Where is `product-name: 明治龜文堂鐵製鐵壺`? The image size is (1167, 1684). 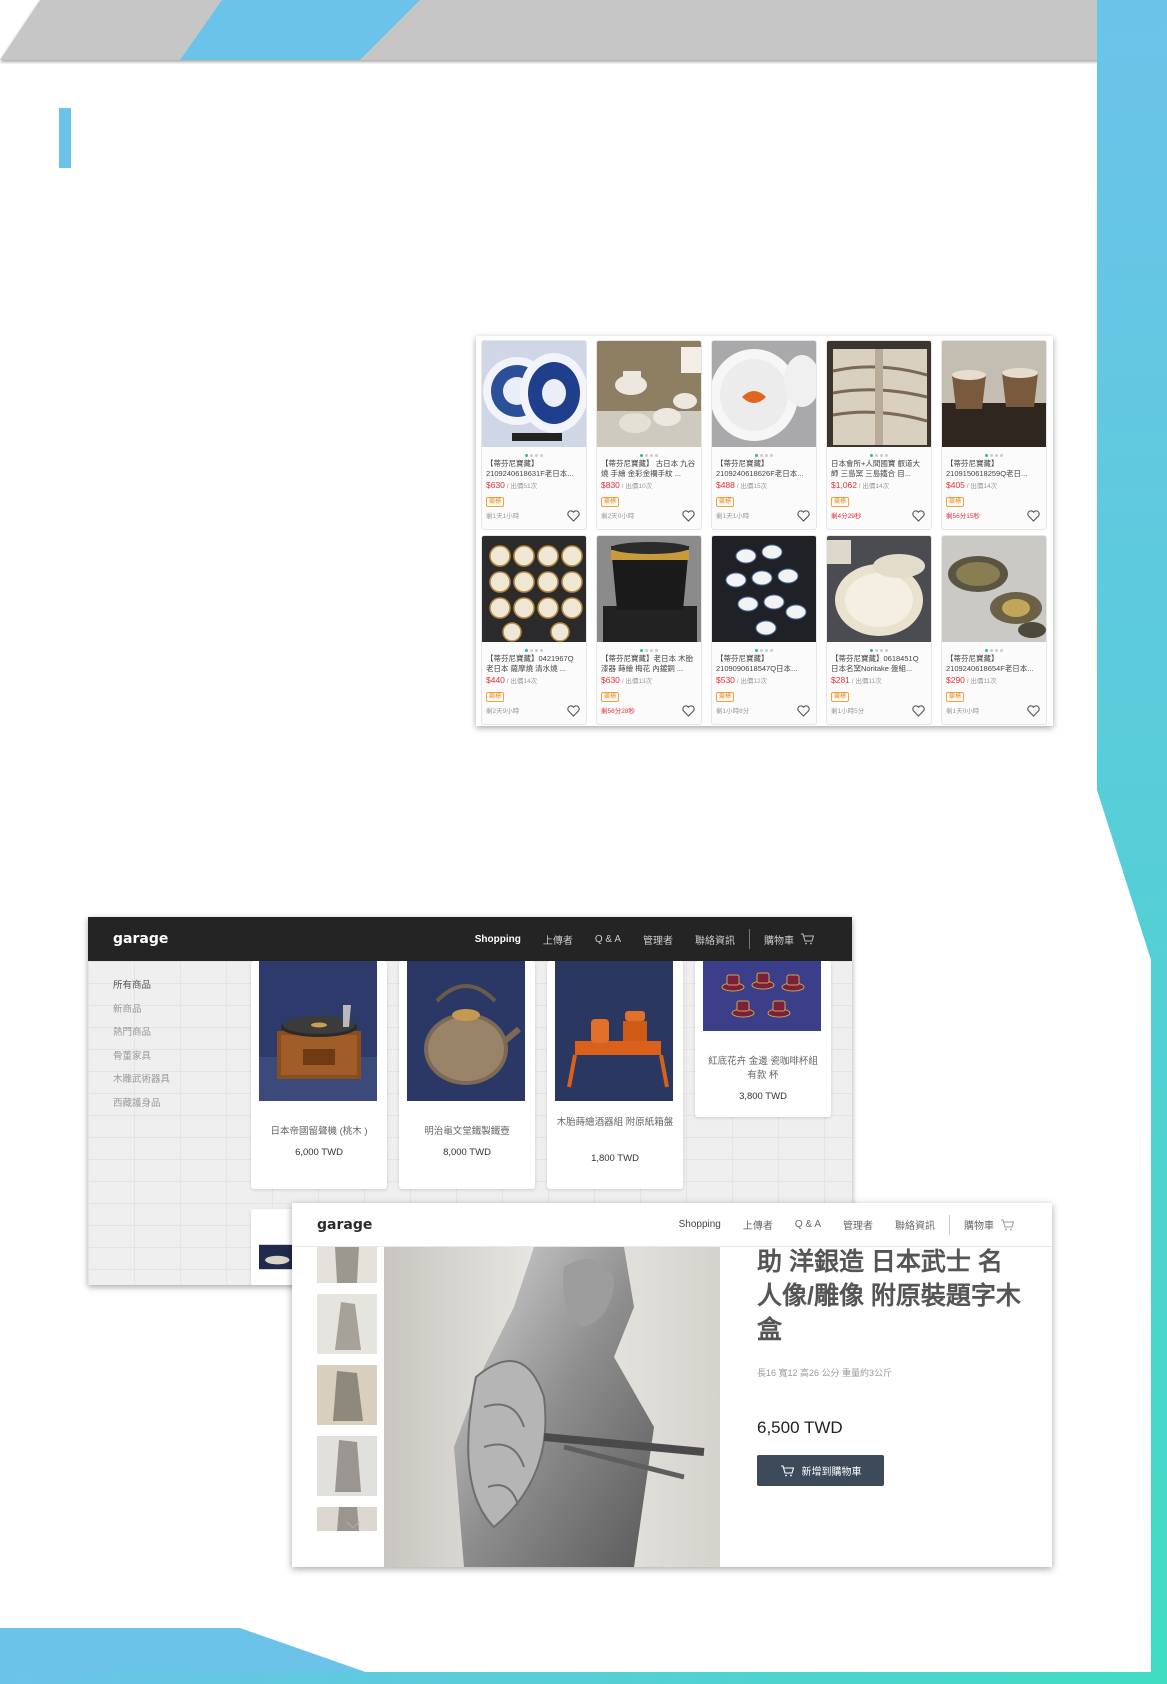
product-name: 明治龜文堂鐵製鐵壺 is located at coordinates (467, 1131).